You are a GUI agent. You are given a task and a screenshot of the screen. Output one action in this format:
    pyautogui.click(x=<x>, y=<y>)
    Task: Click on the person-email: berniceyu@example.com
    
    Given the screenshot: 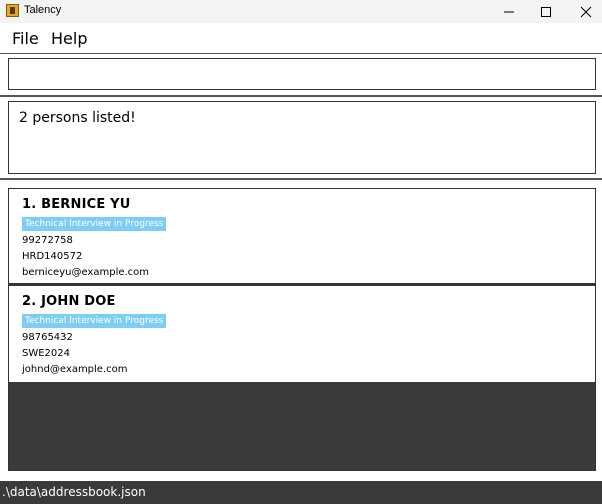 What is the action you would take?
    pyautogui.click(x=86, y=272)
    